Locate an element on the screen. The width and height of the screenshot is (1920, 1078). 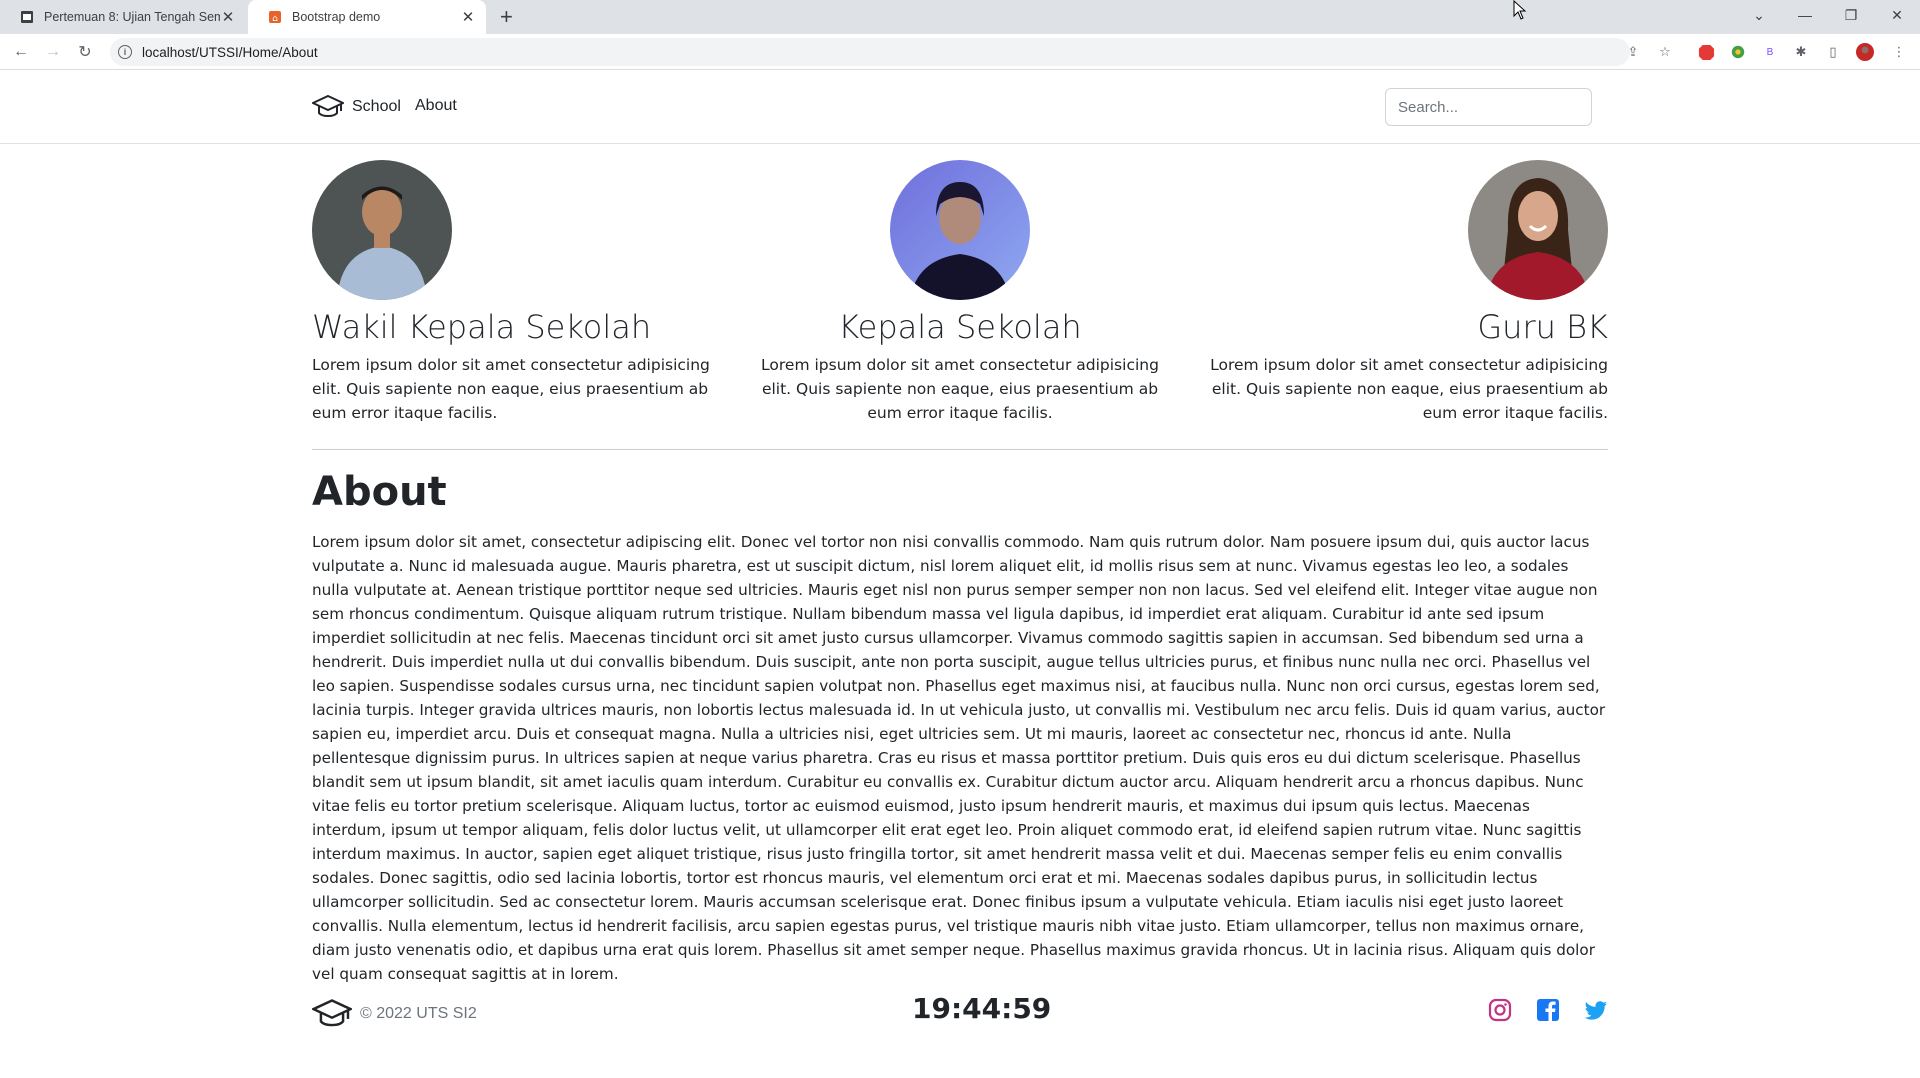
tab-title: Bootstrap demo is located at coordinates (336, 17).